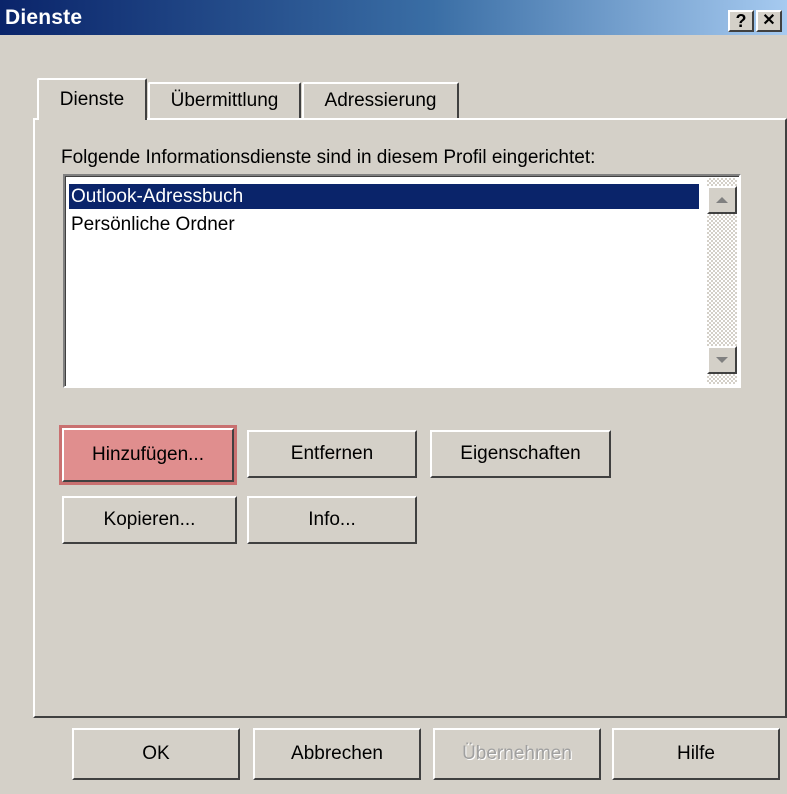  Describe the element at coordinates (332, 454) in the screenshot. I see `remove-button: Entfernen` at that location.